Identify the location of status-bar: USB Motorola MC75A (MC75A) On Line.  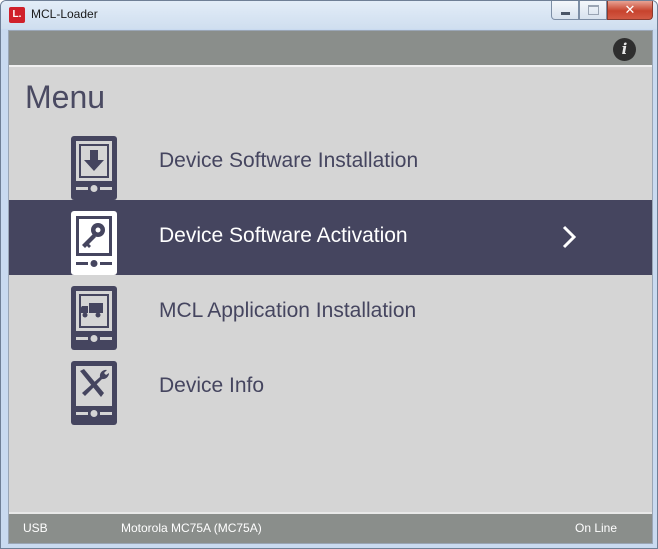
(330, 527).